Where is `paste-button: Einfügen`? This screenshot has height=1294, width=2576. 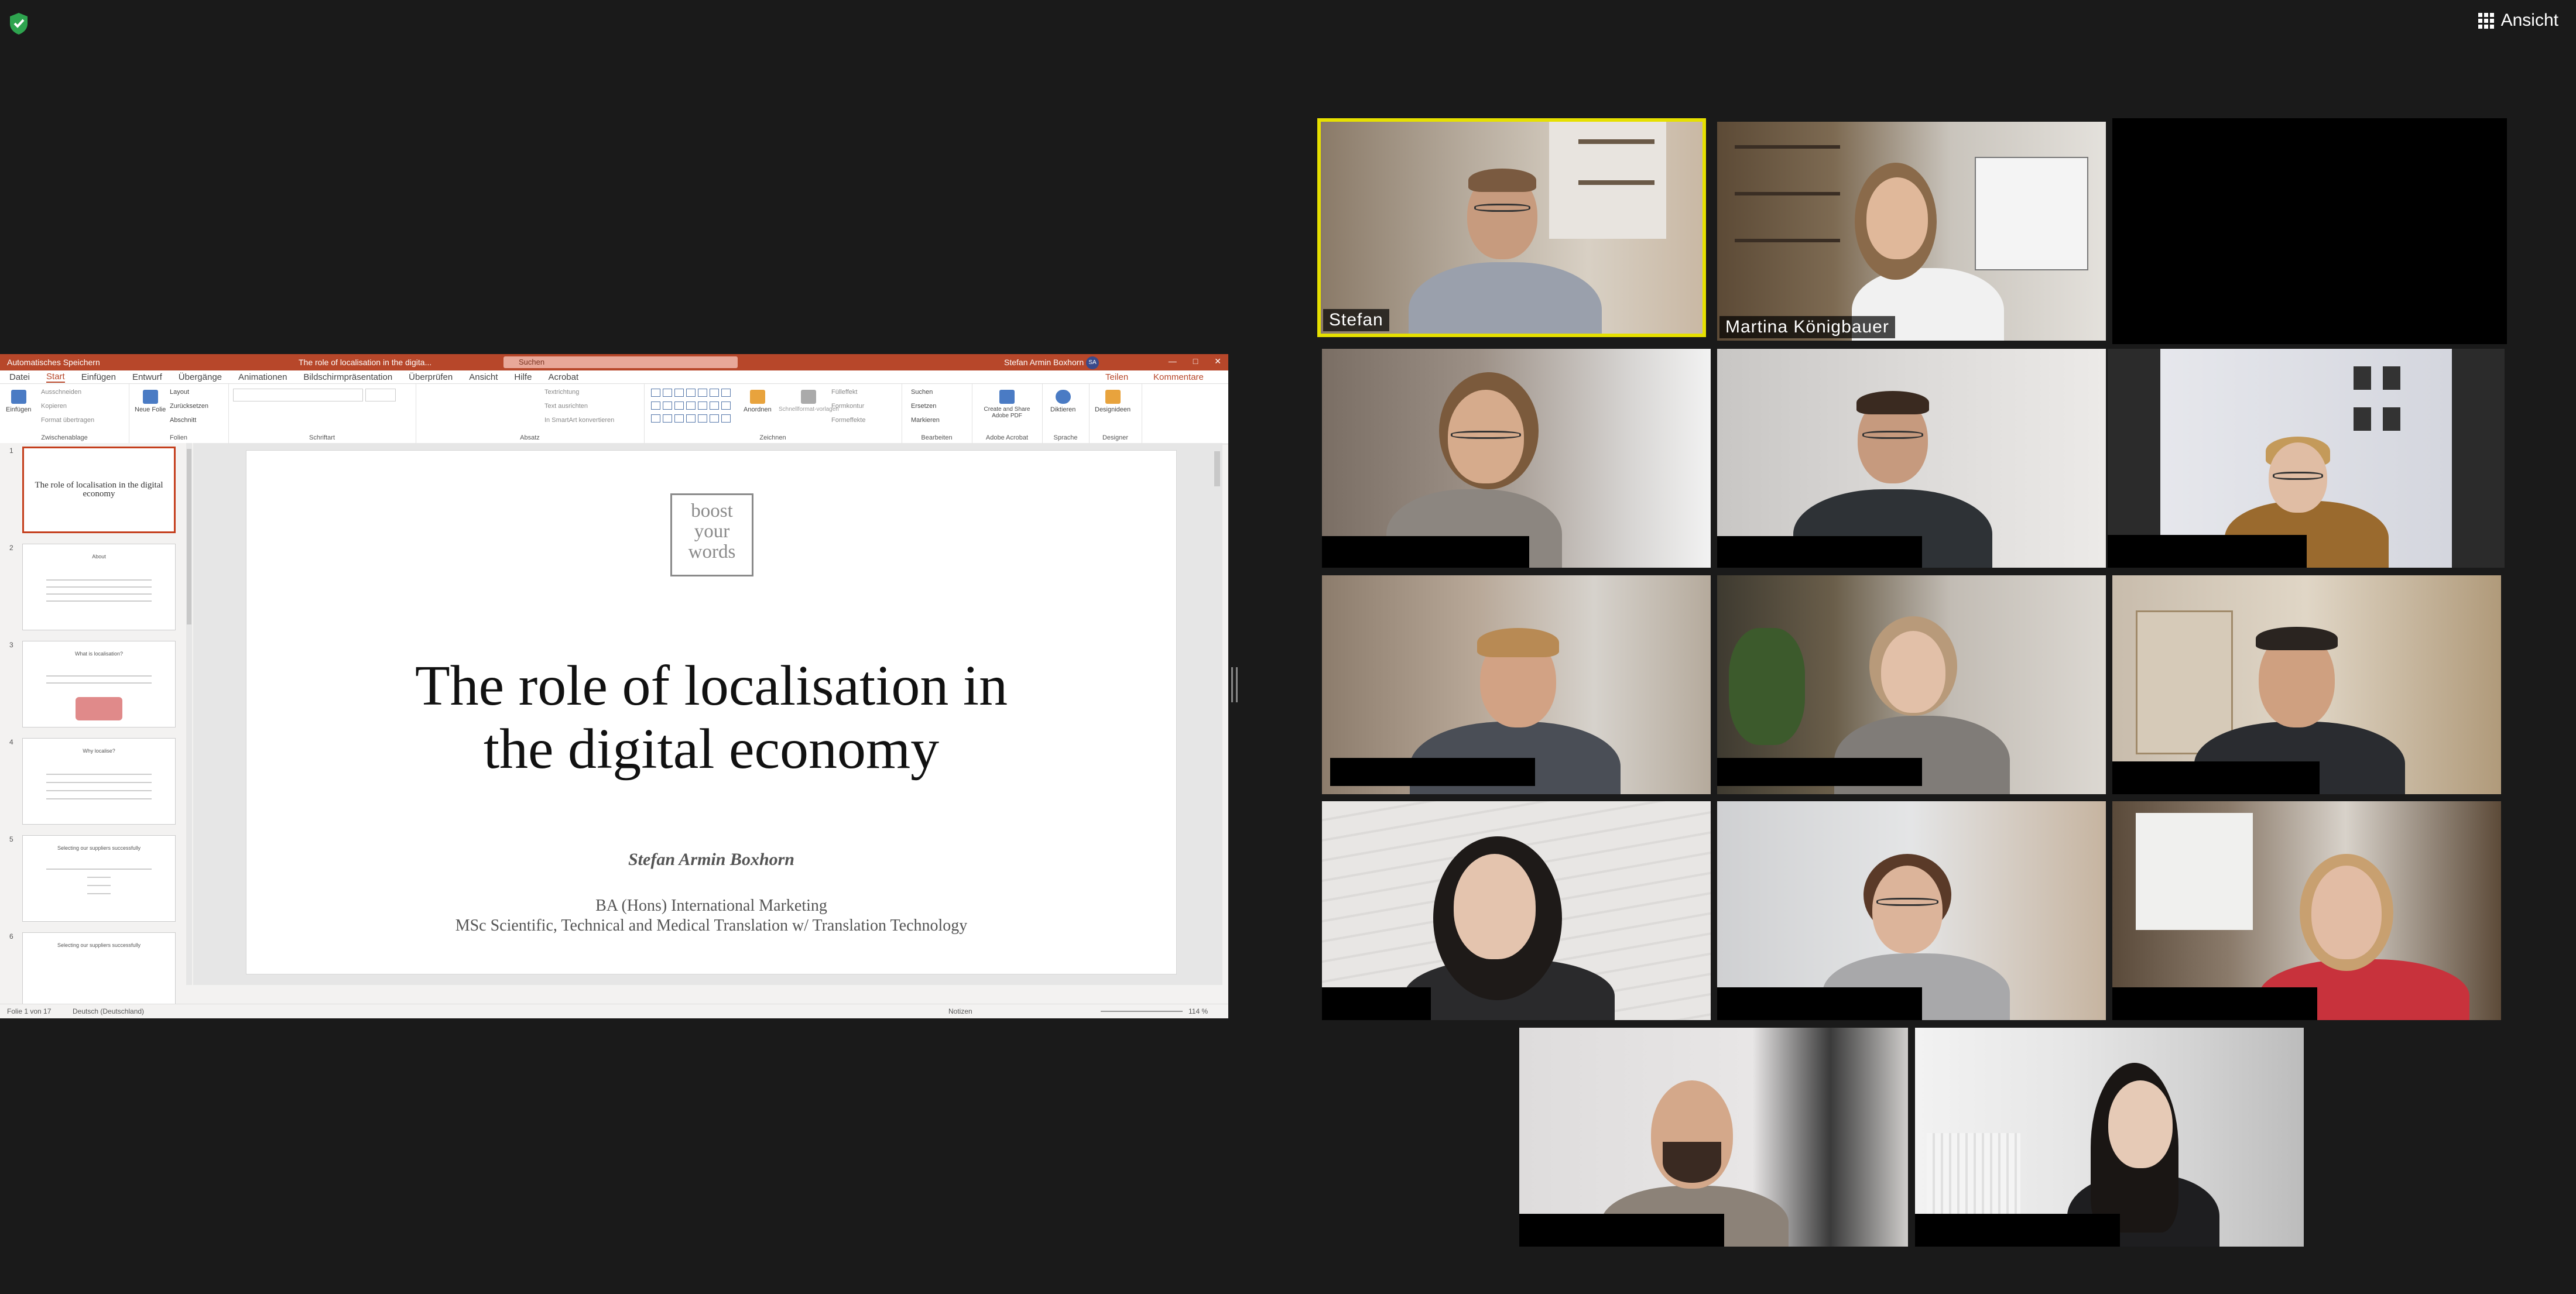 paste-button: Einfügen is located at coordinates (18, 401).